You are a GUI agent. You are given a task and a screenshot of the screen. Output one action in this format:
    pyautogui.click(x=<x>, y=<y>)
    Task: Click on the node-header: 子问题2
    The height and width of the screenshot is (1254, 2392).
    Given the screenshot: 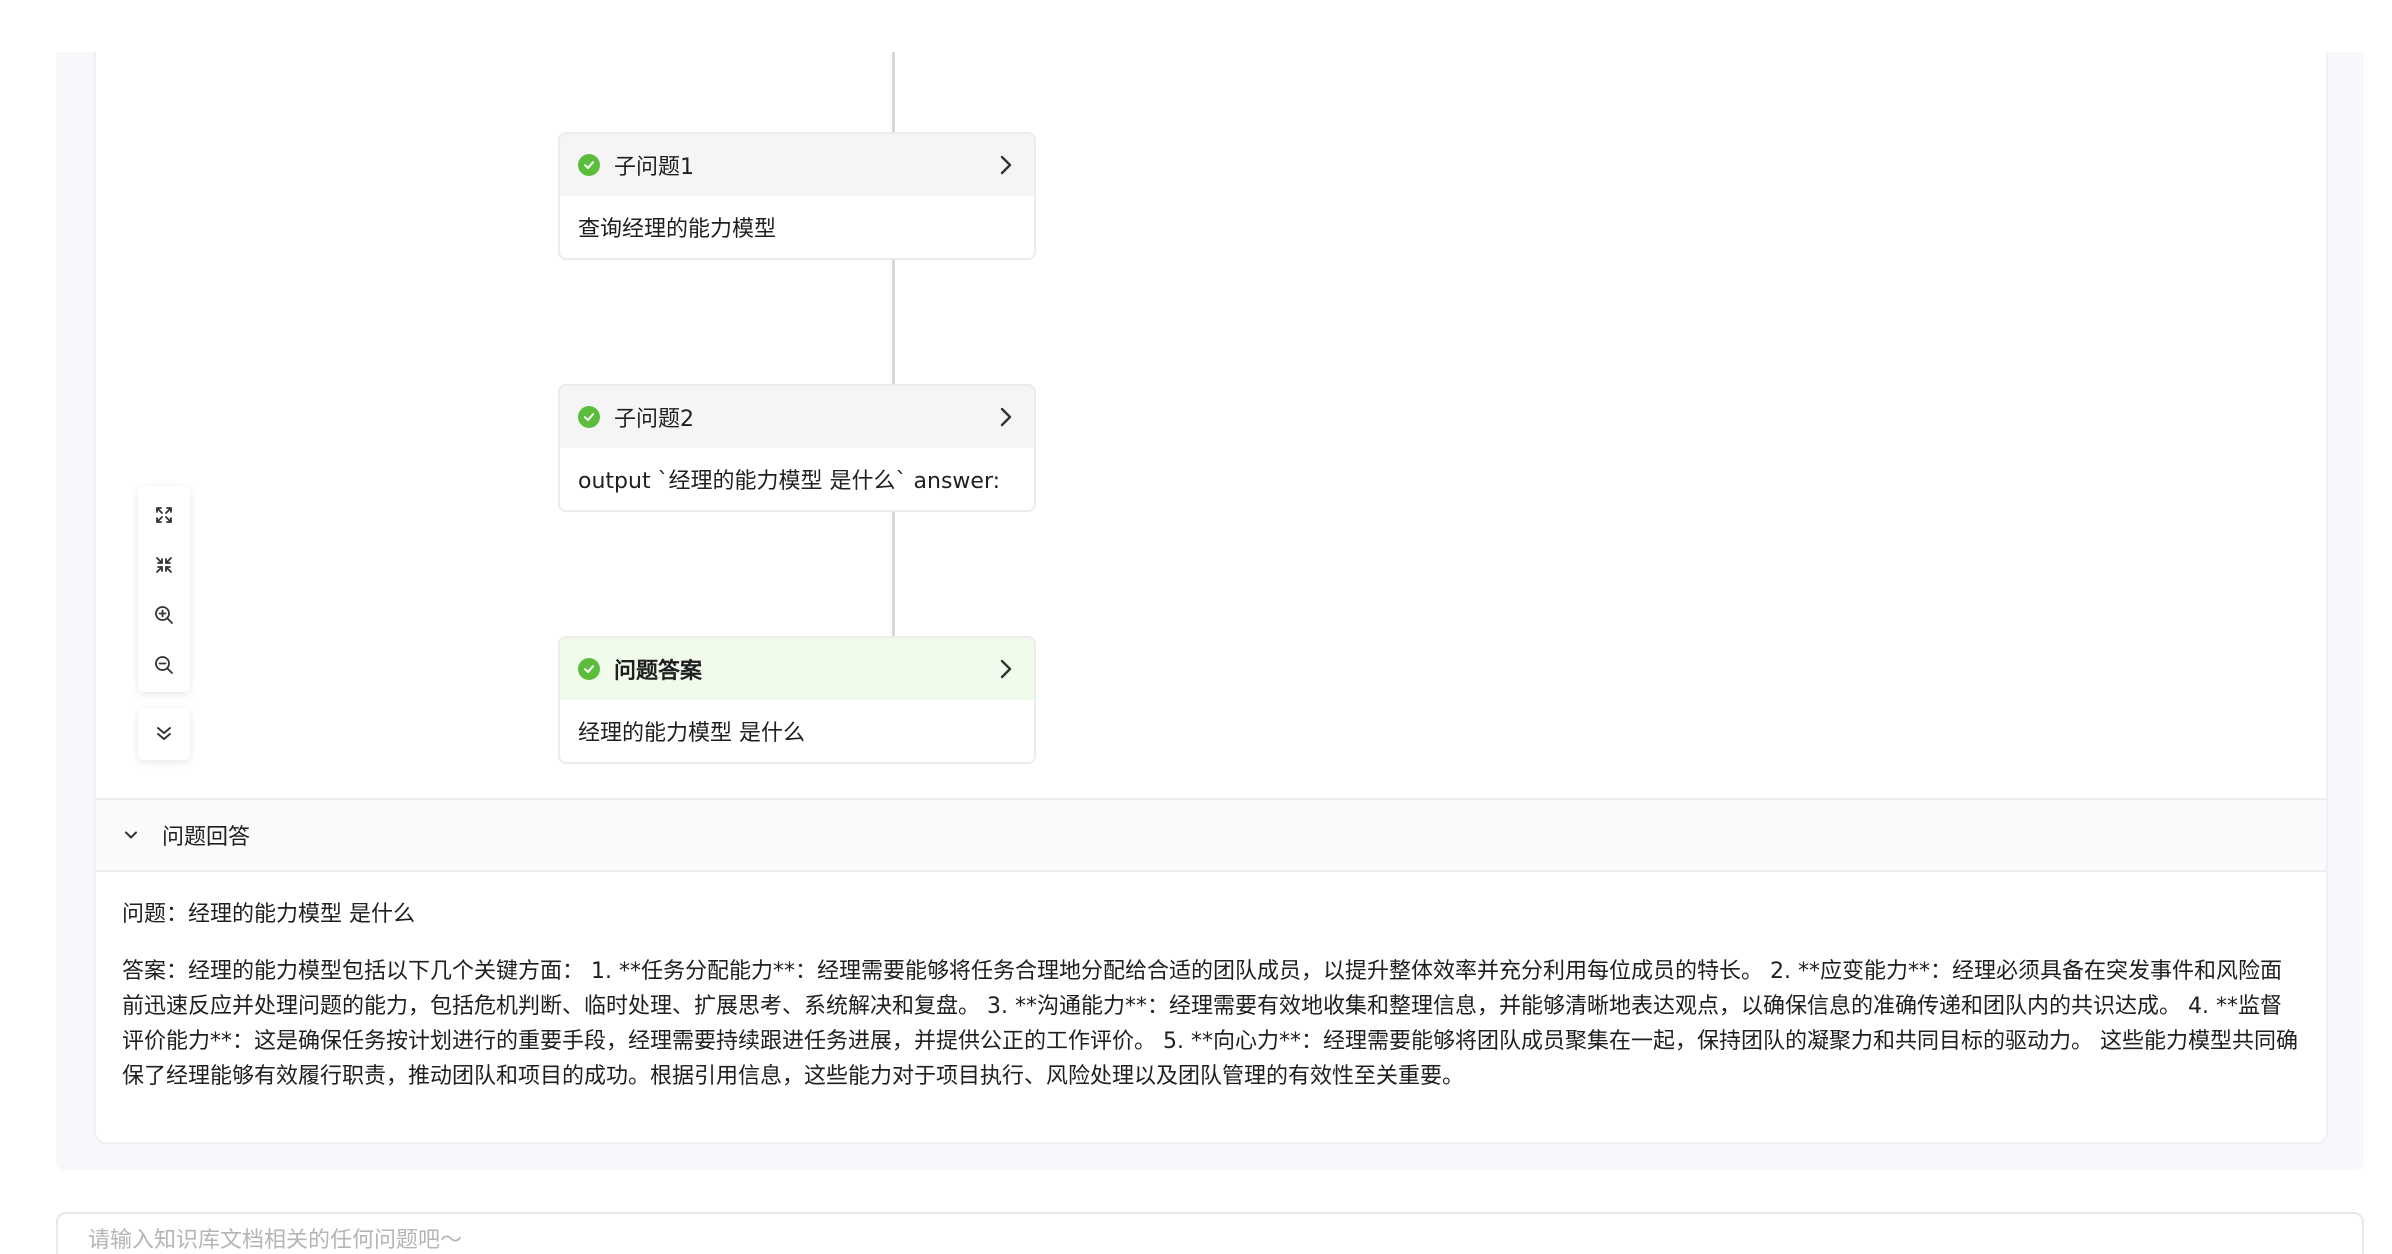 What is the action you would take?
    pyautogui.click(x=797, y=417)
    